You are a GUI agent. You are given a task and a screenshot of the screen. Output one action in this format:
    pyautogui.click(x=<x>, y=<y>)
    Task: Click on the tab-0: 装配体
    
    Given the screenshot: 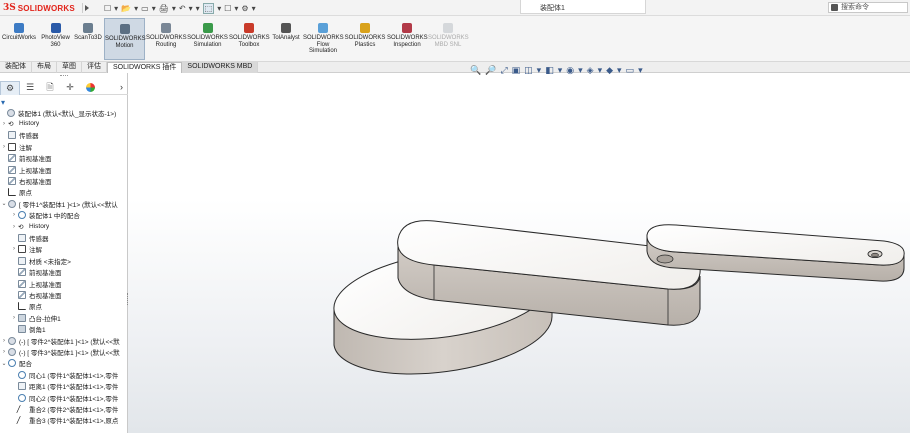 What is the action you would take?
    pyautogui.click(x=16, y=67)
    